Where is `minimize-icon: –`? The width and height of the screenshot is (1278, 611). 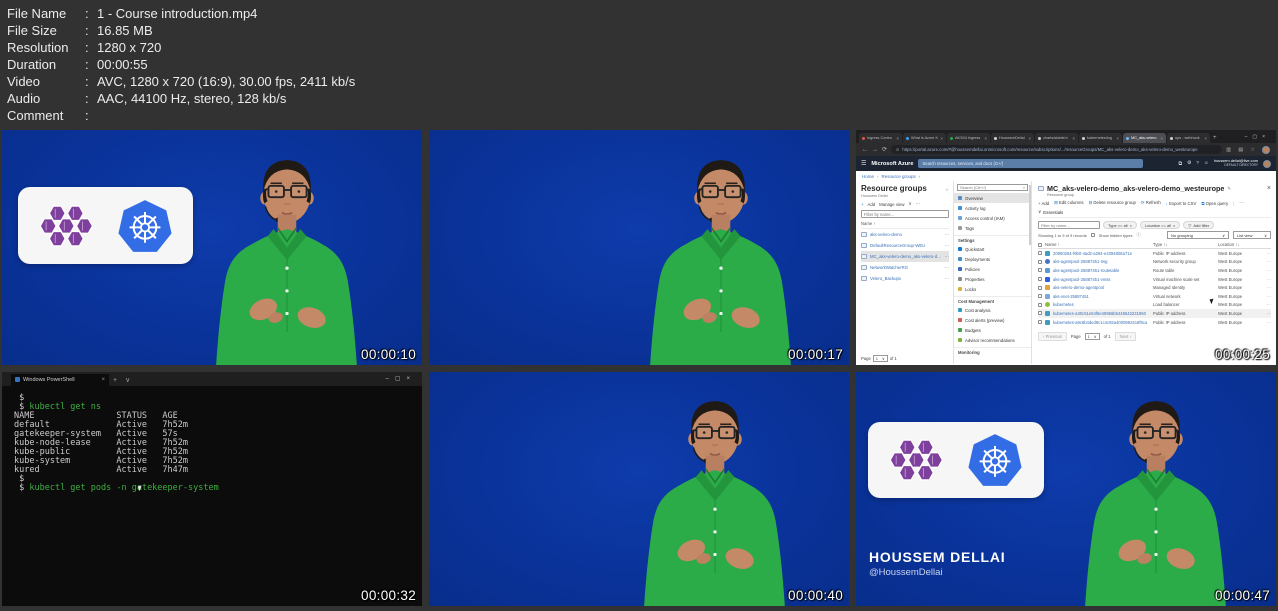
minimize-icon: – is located at coordinates (389, 379).